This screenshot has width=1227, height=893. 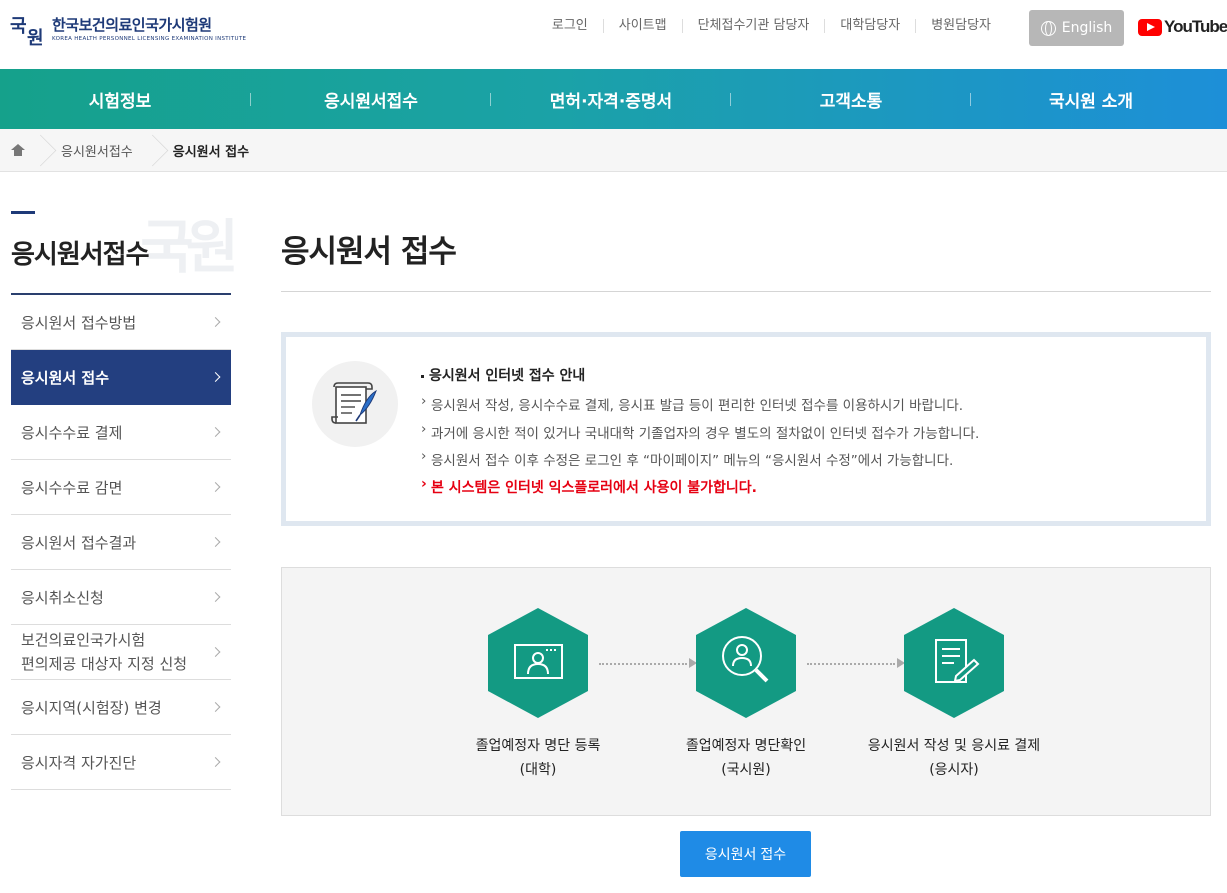 I want to click on step-label: 응시원서 작성 및 응시료 결제 (응시자), so click(x=954, y=758).